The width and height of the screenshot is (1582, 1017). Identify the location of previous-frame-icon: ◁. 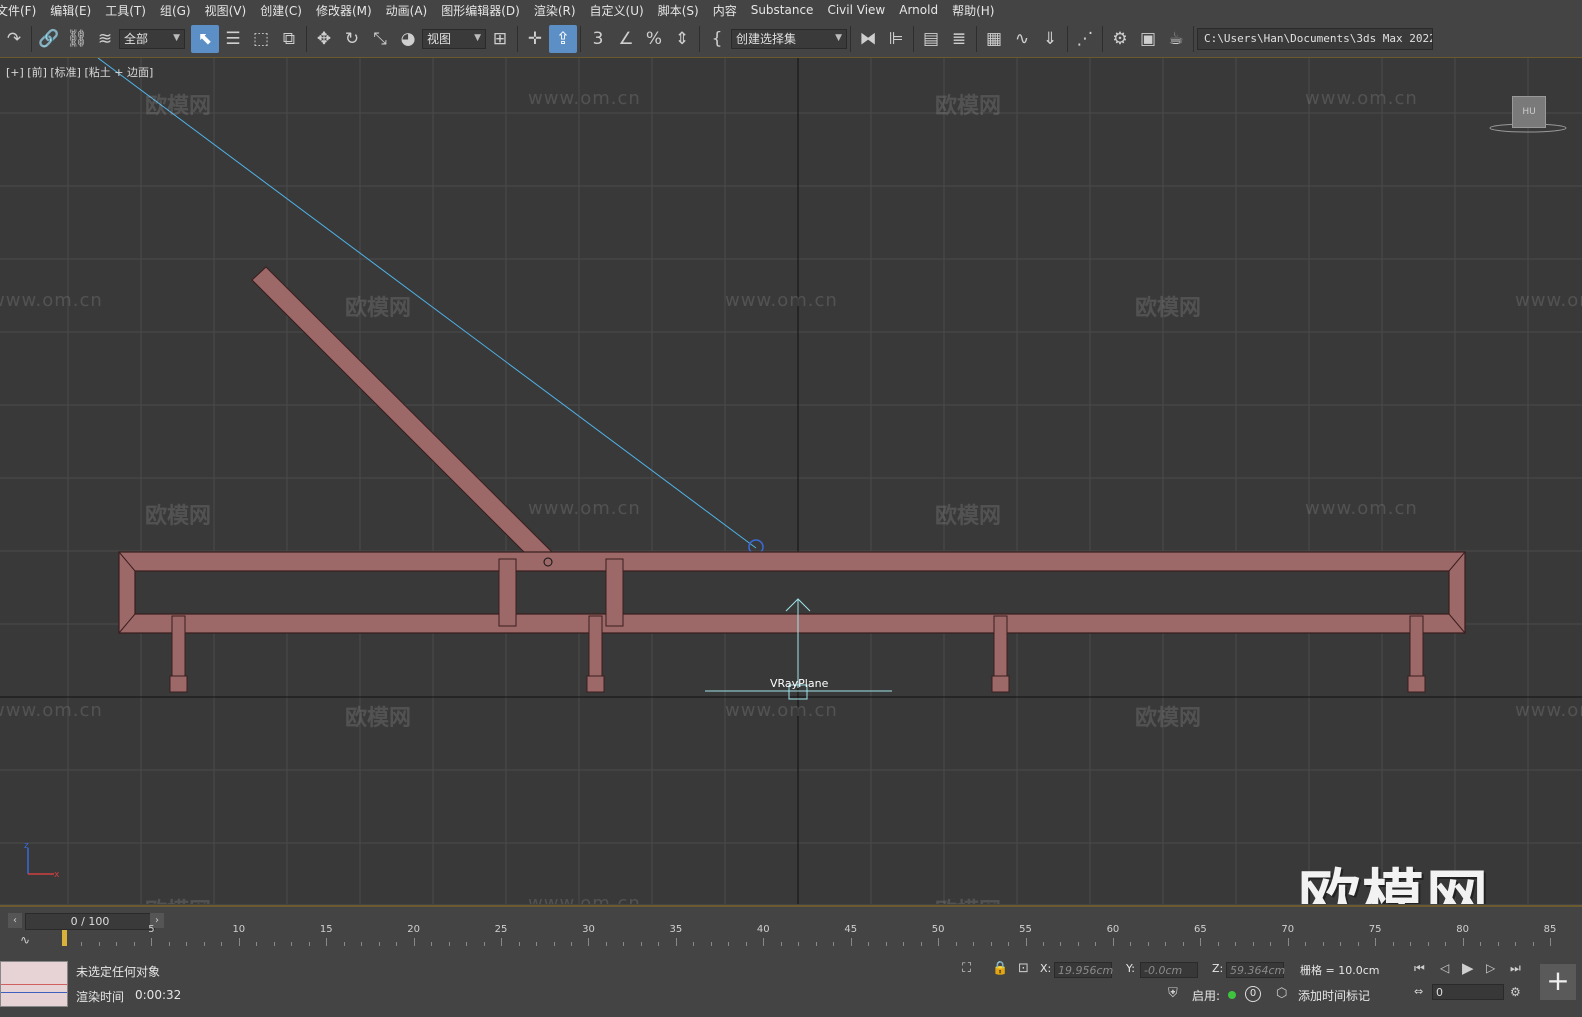
(1444, 968).